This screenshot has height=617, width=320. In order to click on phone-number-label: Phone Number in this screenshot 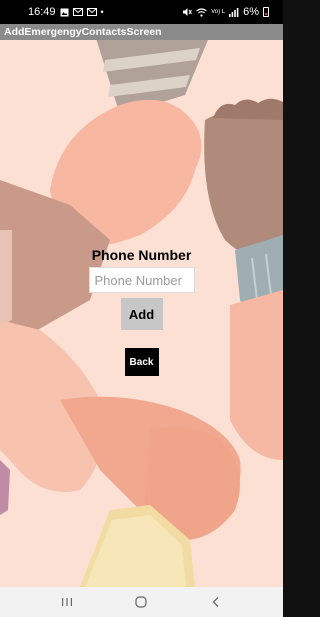, I will do `click(141, 255)`.